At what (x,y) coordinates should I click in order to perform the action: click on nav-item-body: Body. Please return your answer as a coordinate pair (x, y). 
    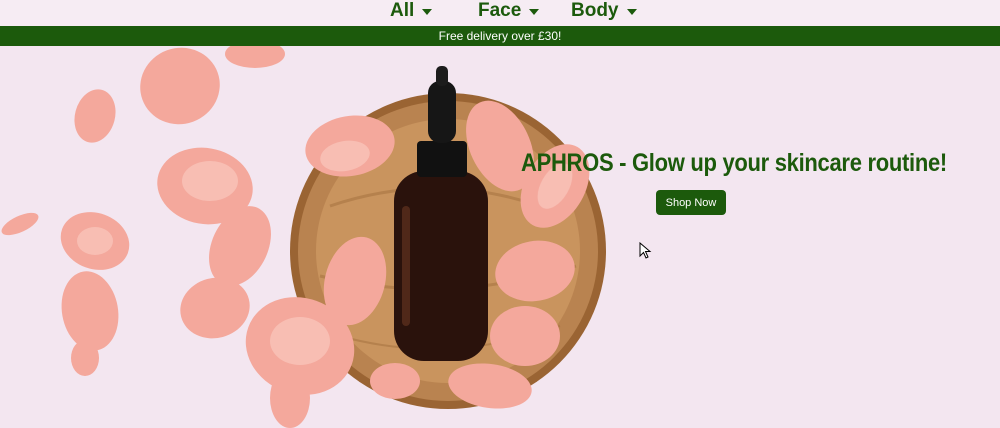
    Looking at the image, I should click on (604, 11).